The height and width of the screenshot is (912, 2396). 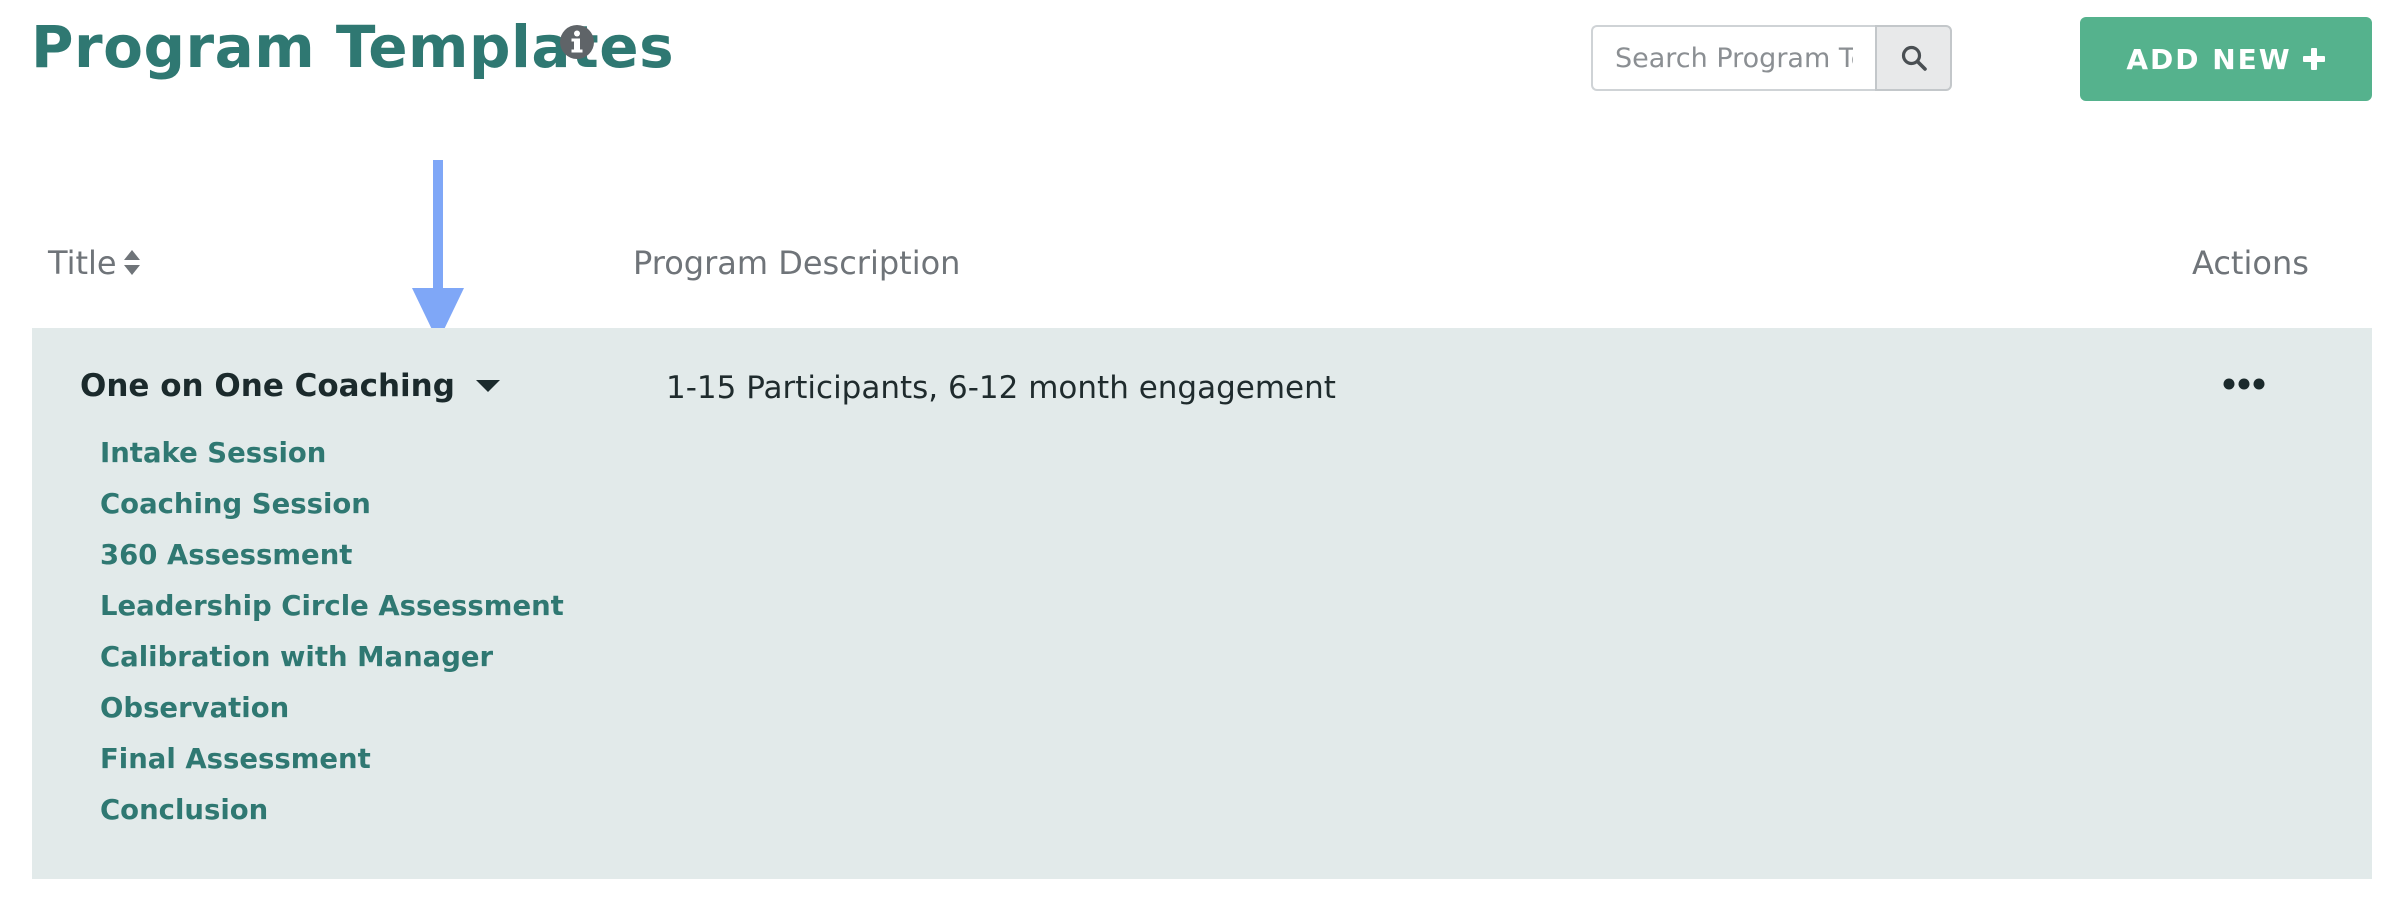 I want to click on search-input, so click(x=1733, y=58).